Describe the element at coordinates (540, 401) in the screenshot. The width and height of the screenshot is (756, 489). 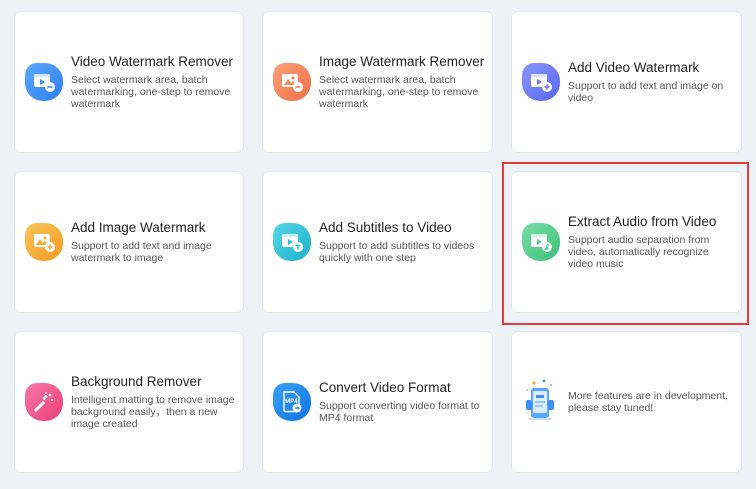
I see `development-phone-icon` at that location.